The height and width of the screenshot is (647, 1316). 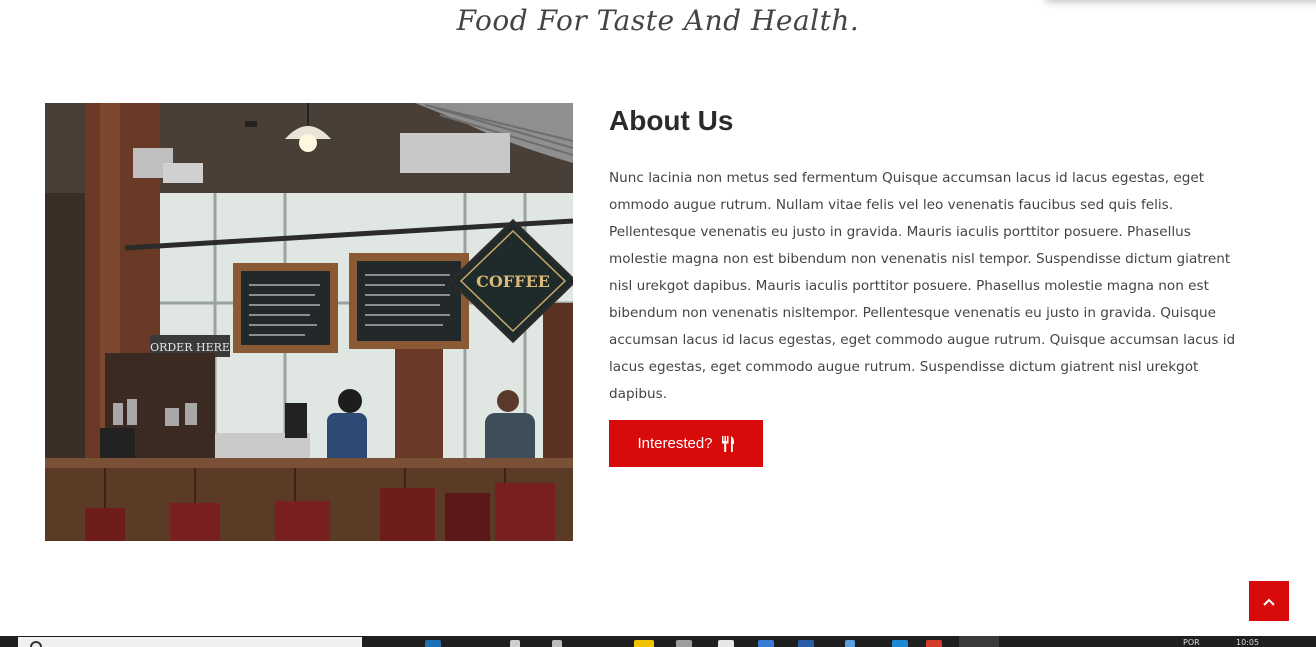 I want to click on interested-button: Interested?, so click(x=686, y=443).